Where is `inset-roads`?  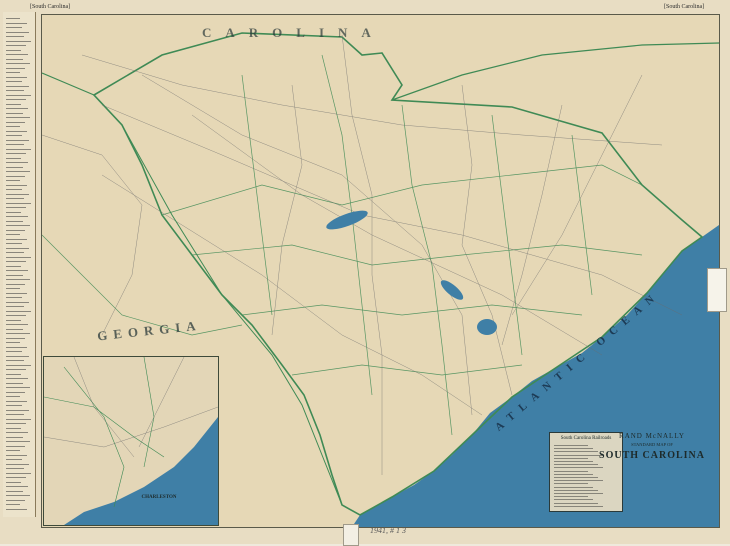
inset-roads is located at coordinates (131, 407).